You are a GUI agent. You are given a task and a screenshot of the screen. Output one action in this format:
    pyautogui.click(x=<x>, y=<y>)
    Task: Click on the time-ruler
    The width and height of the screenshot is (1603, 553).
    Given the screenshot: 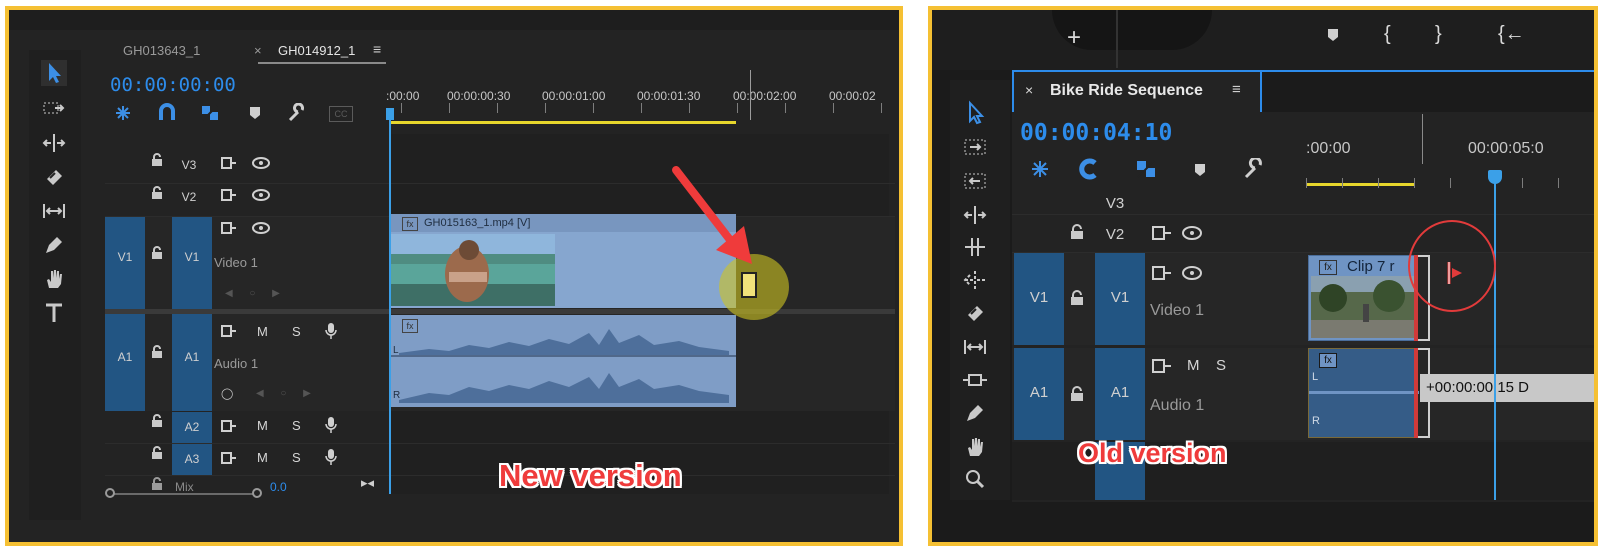 What is the action you would take?
    pyautogui.click(x=639, y=104)
    